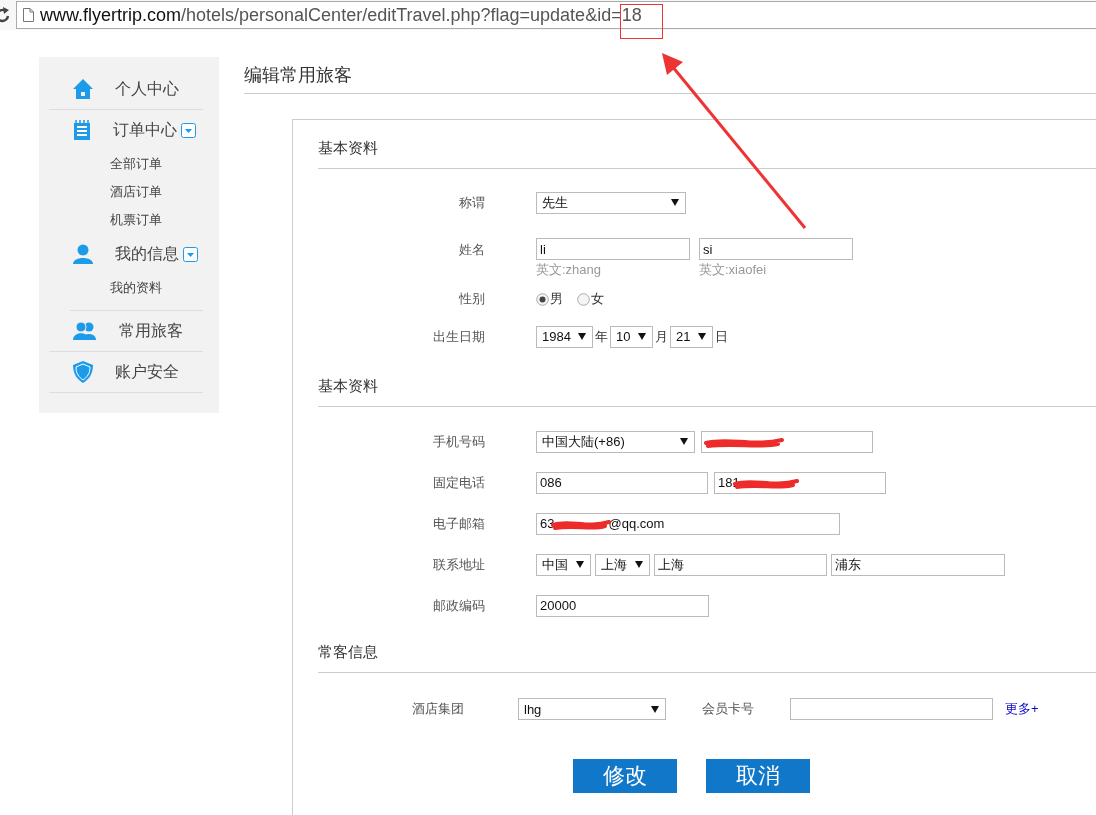 Image resolution: width=1096 pixels, height=815 pixels. Describe the element at coordinates (564, 336) in the screenshot. I see `dropdown: 1984` at that location.